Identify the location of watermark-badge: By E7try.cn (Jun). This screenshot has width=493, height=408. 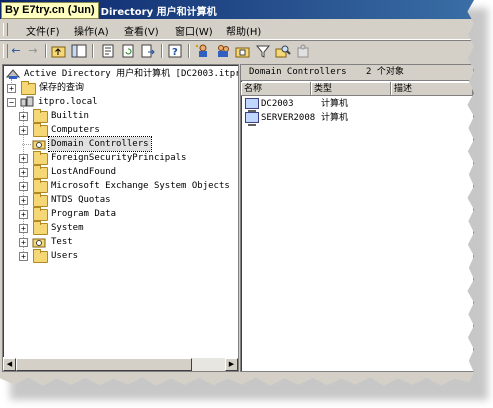
(50, 10).